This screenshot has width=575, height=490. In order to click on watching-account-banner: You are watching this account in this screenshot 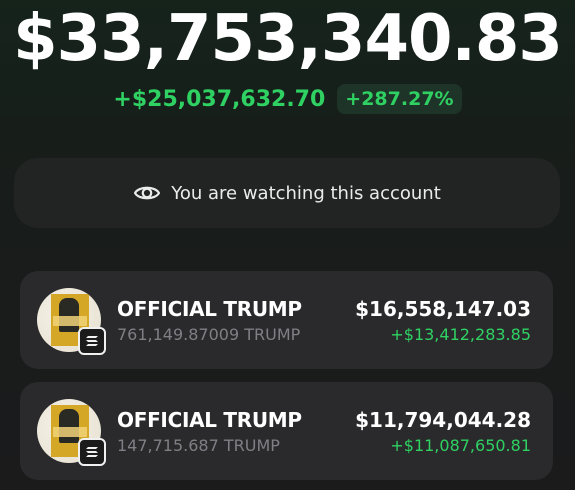, I will do `click(287, 193)`.